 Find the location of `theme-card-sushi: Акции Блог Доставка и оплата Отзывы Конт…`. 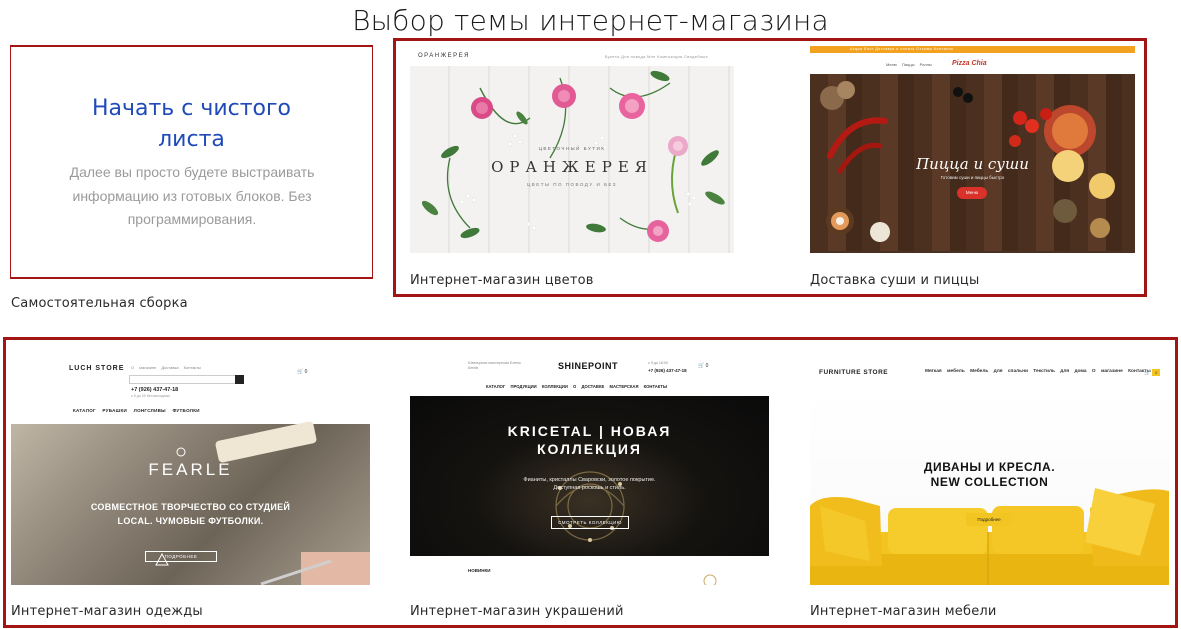

theme-card-sushi: Акции Блог Доставка и оплата Отзывы Конт… is located at coordinates (972, 149).